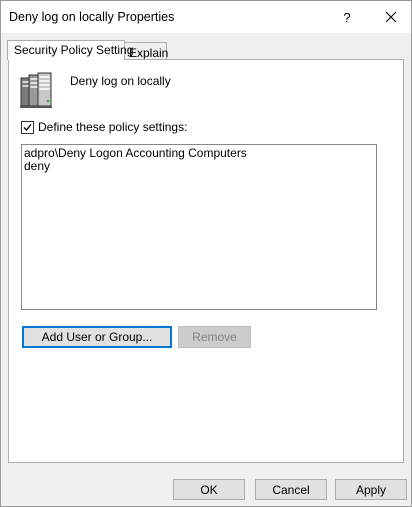  I want to click on define-settings-label: Define these policy settings:, so click(113, 127).